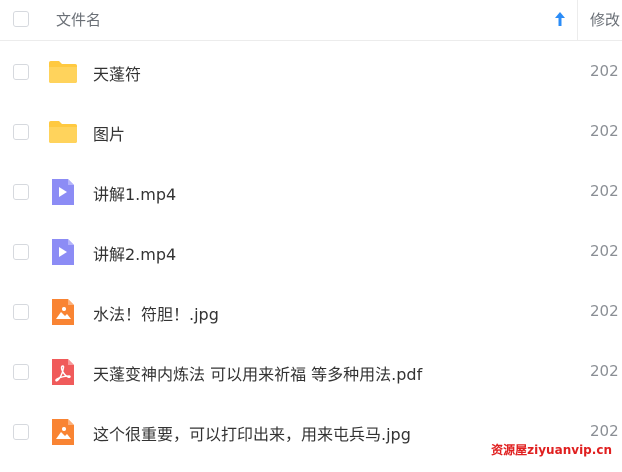 The image size is (622, 472). What do you see at coordinates (311, 132) in the screenshot?
I see `list-item: 图片 202` at bounding box center [311, 132].